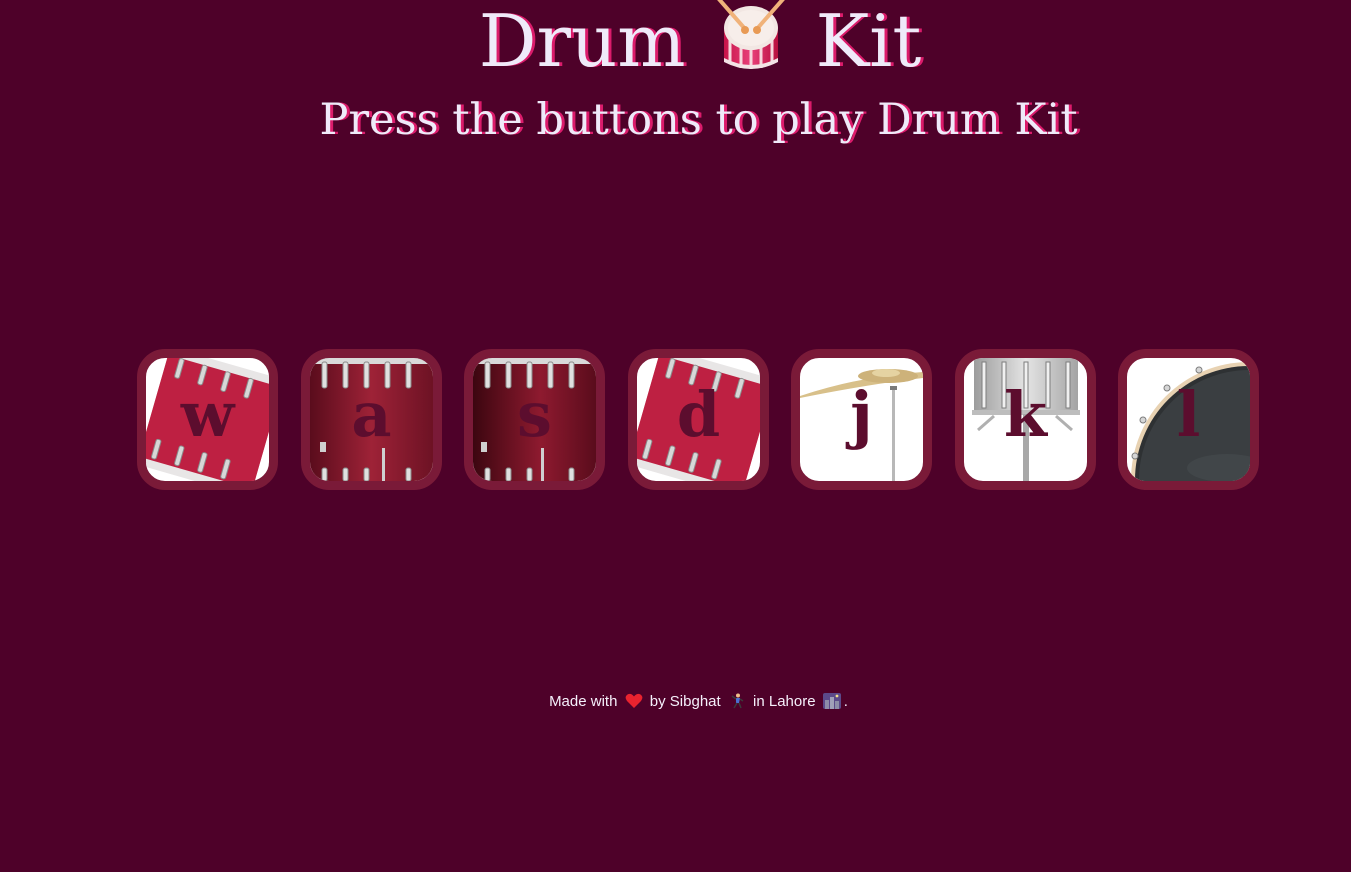 This screenshot has width=1351, height=872. I want to click on drum-set: w a s d j k l, so click(699, 420).